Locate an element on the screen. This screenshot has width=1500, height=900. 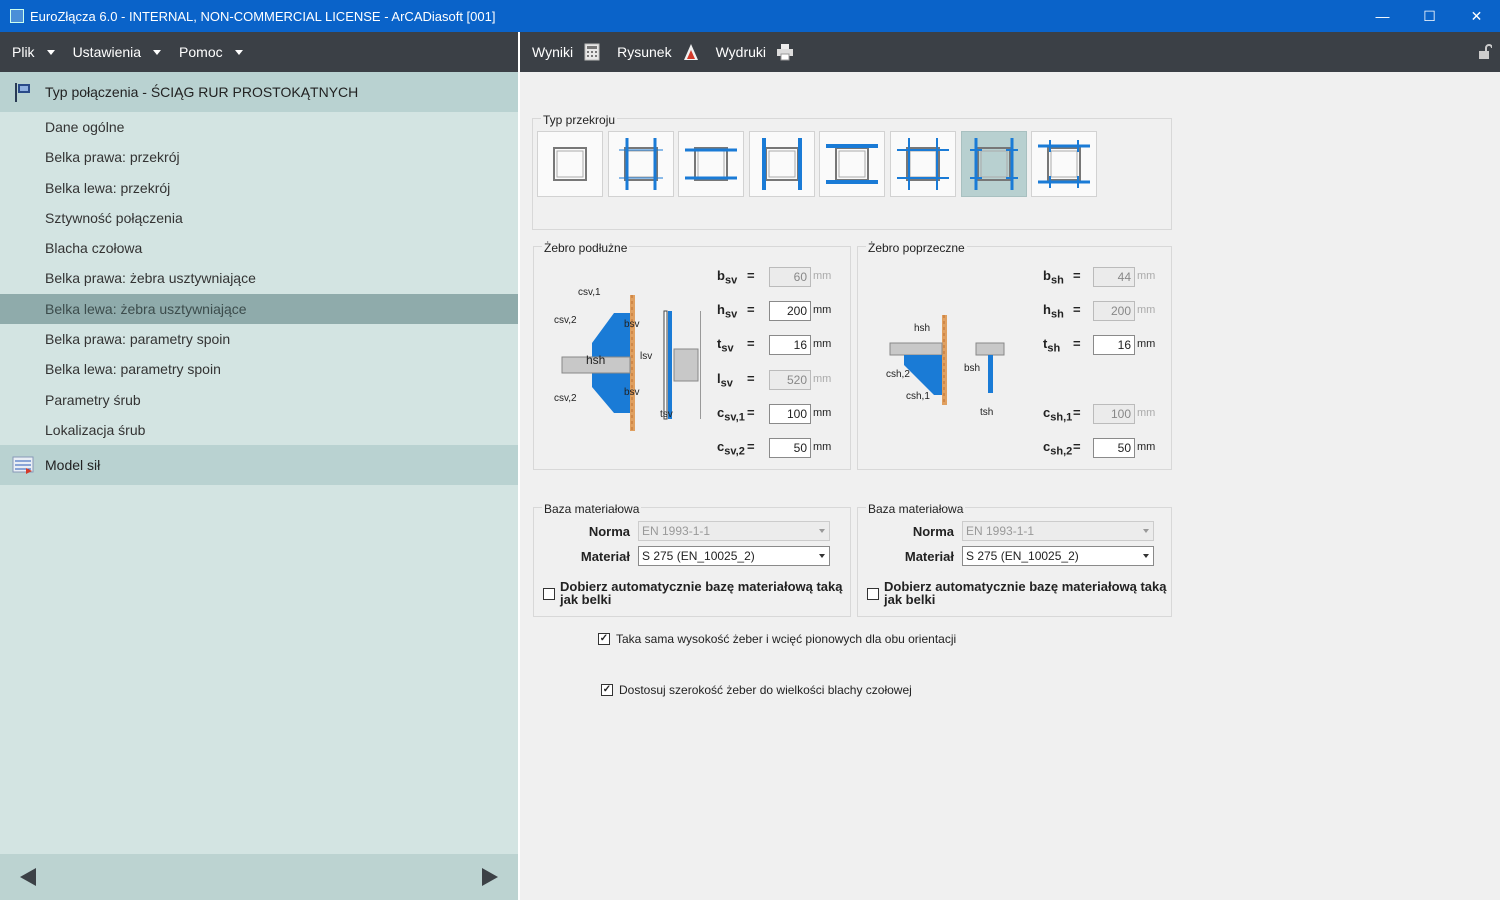
sidebar-item: Belka lewa: przekrój is located at coordinates (259, 188).